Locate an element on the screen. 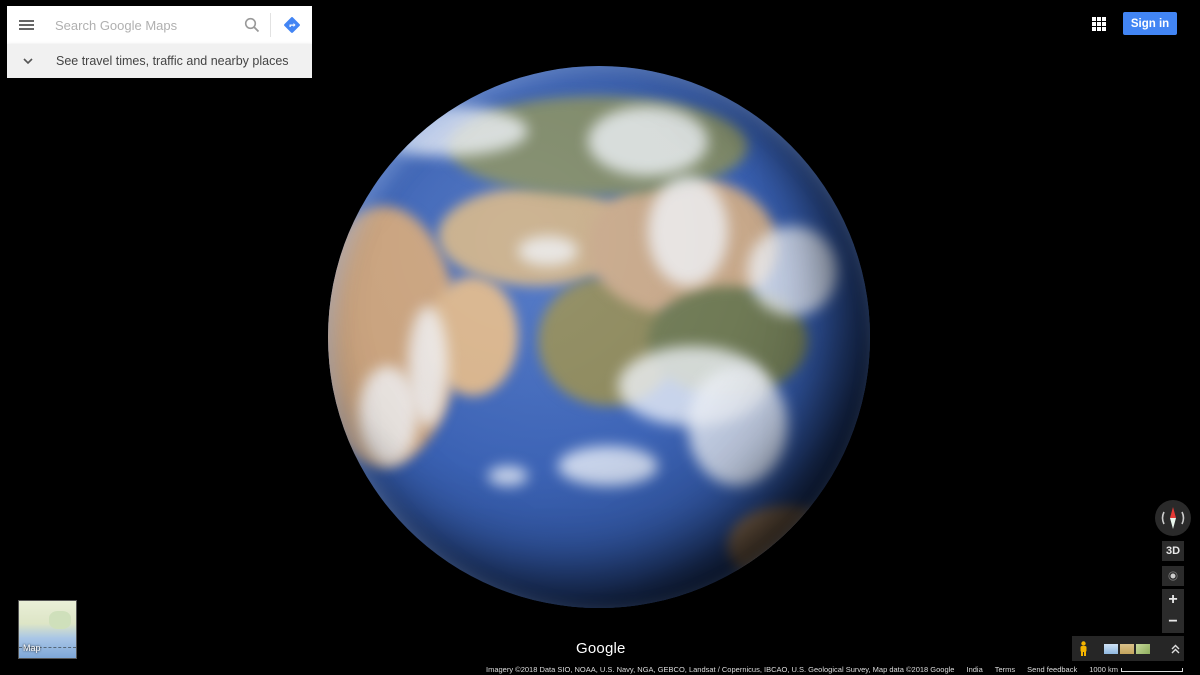  region-link: India is located at coordinates (974, 669).